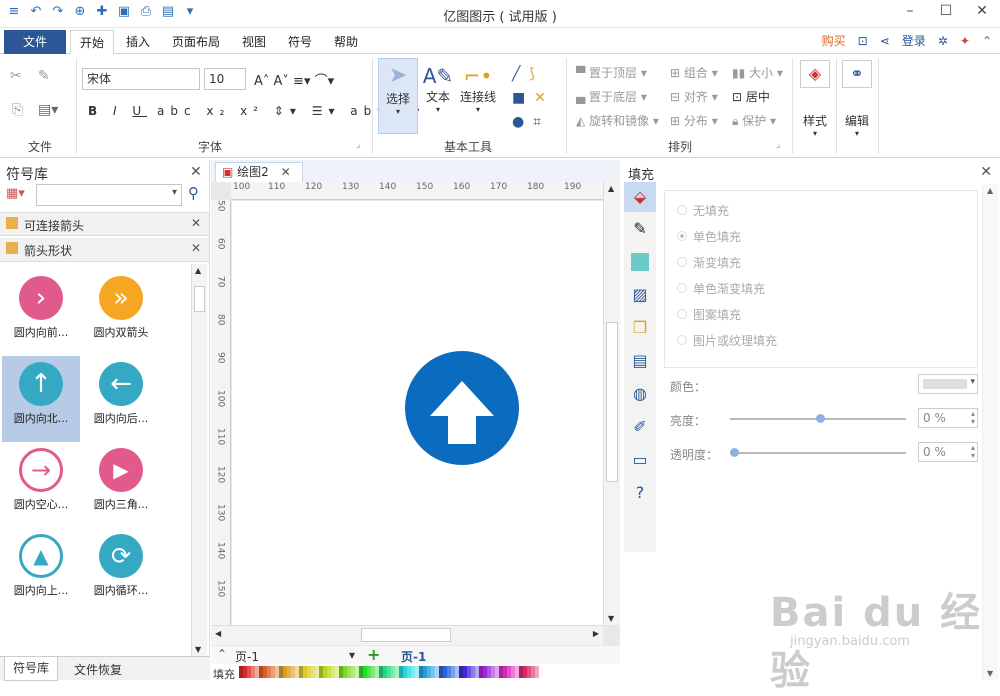 This screenshot has width=1000, height=696. Describe the element at coordinates (640, 197) in the screenshot. I see `fill-icon: ⬙` at that location.